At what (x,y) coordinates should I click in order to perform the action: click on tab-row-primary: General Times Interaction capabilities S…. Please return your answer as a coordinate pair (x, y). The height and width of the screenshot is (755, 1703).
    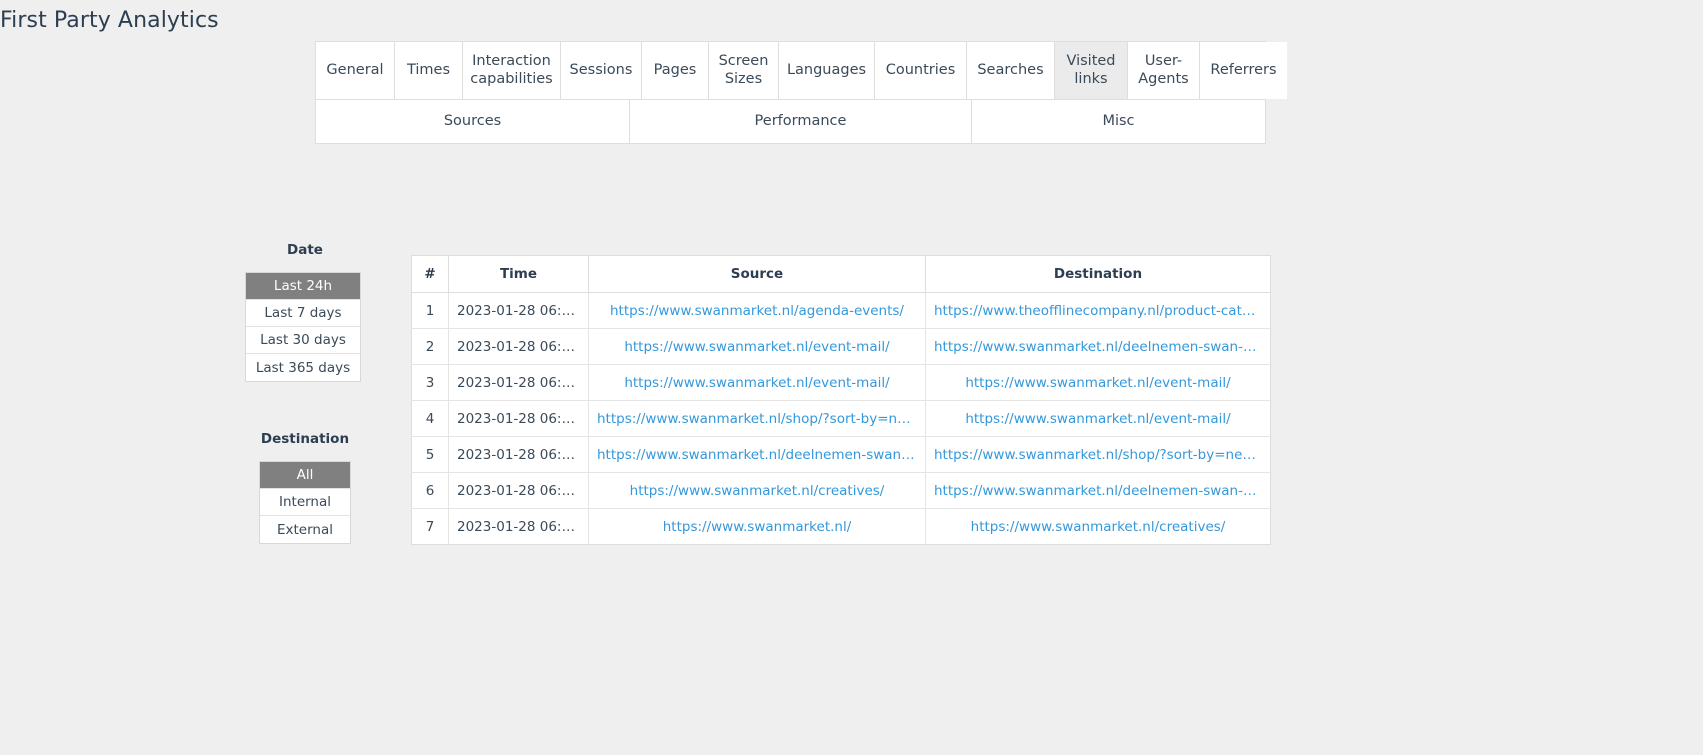
    Looking at the image, I should click on (801, 70).